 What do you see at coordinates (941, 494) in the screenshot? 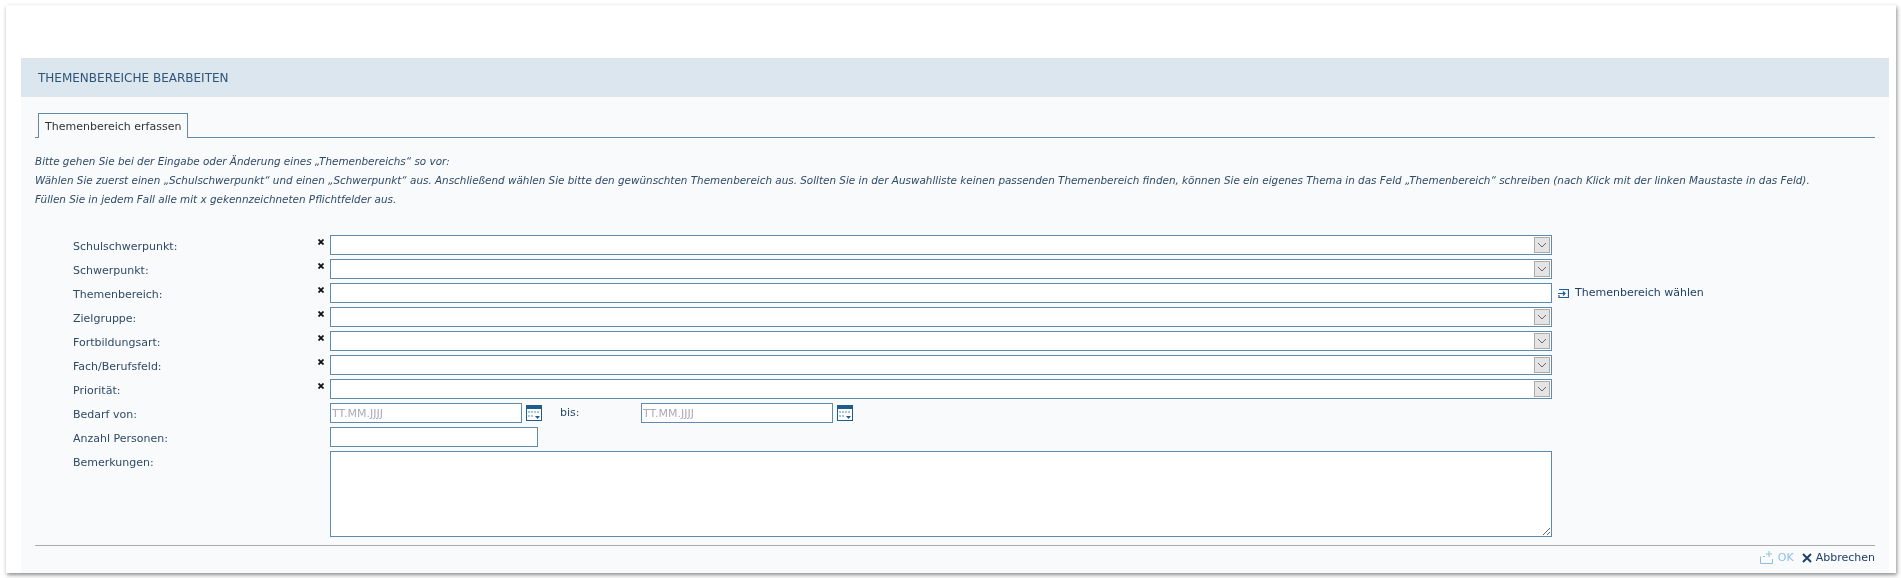
I see `text-area` at bounding box center [941, 494].